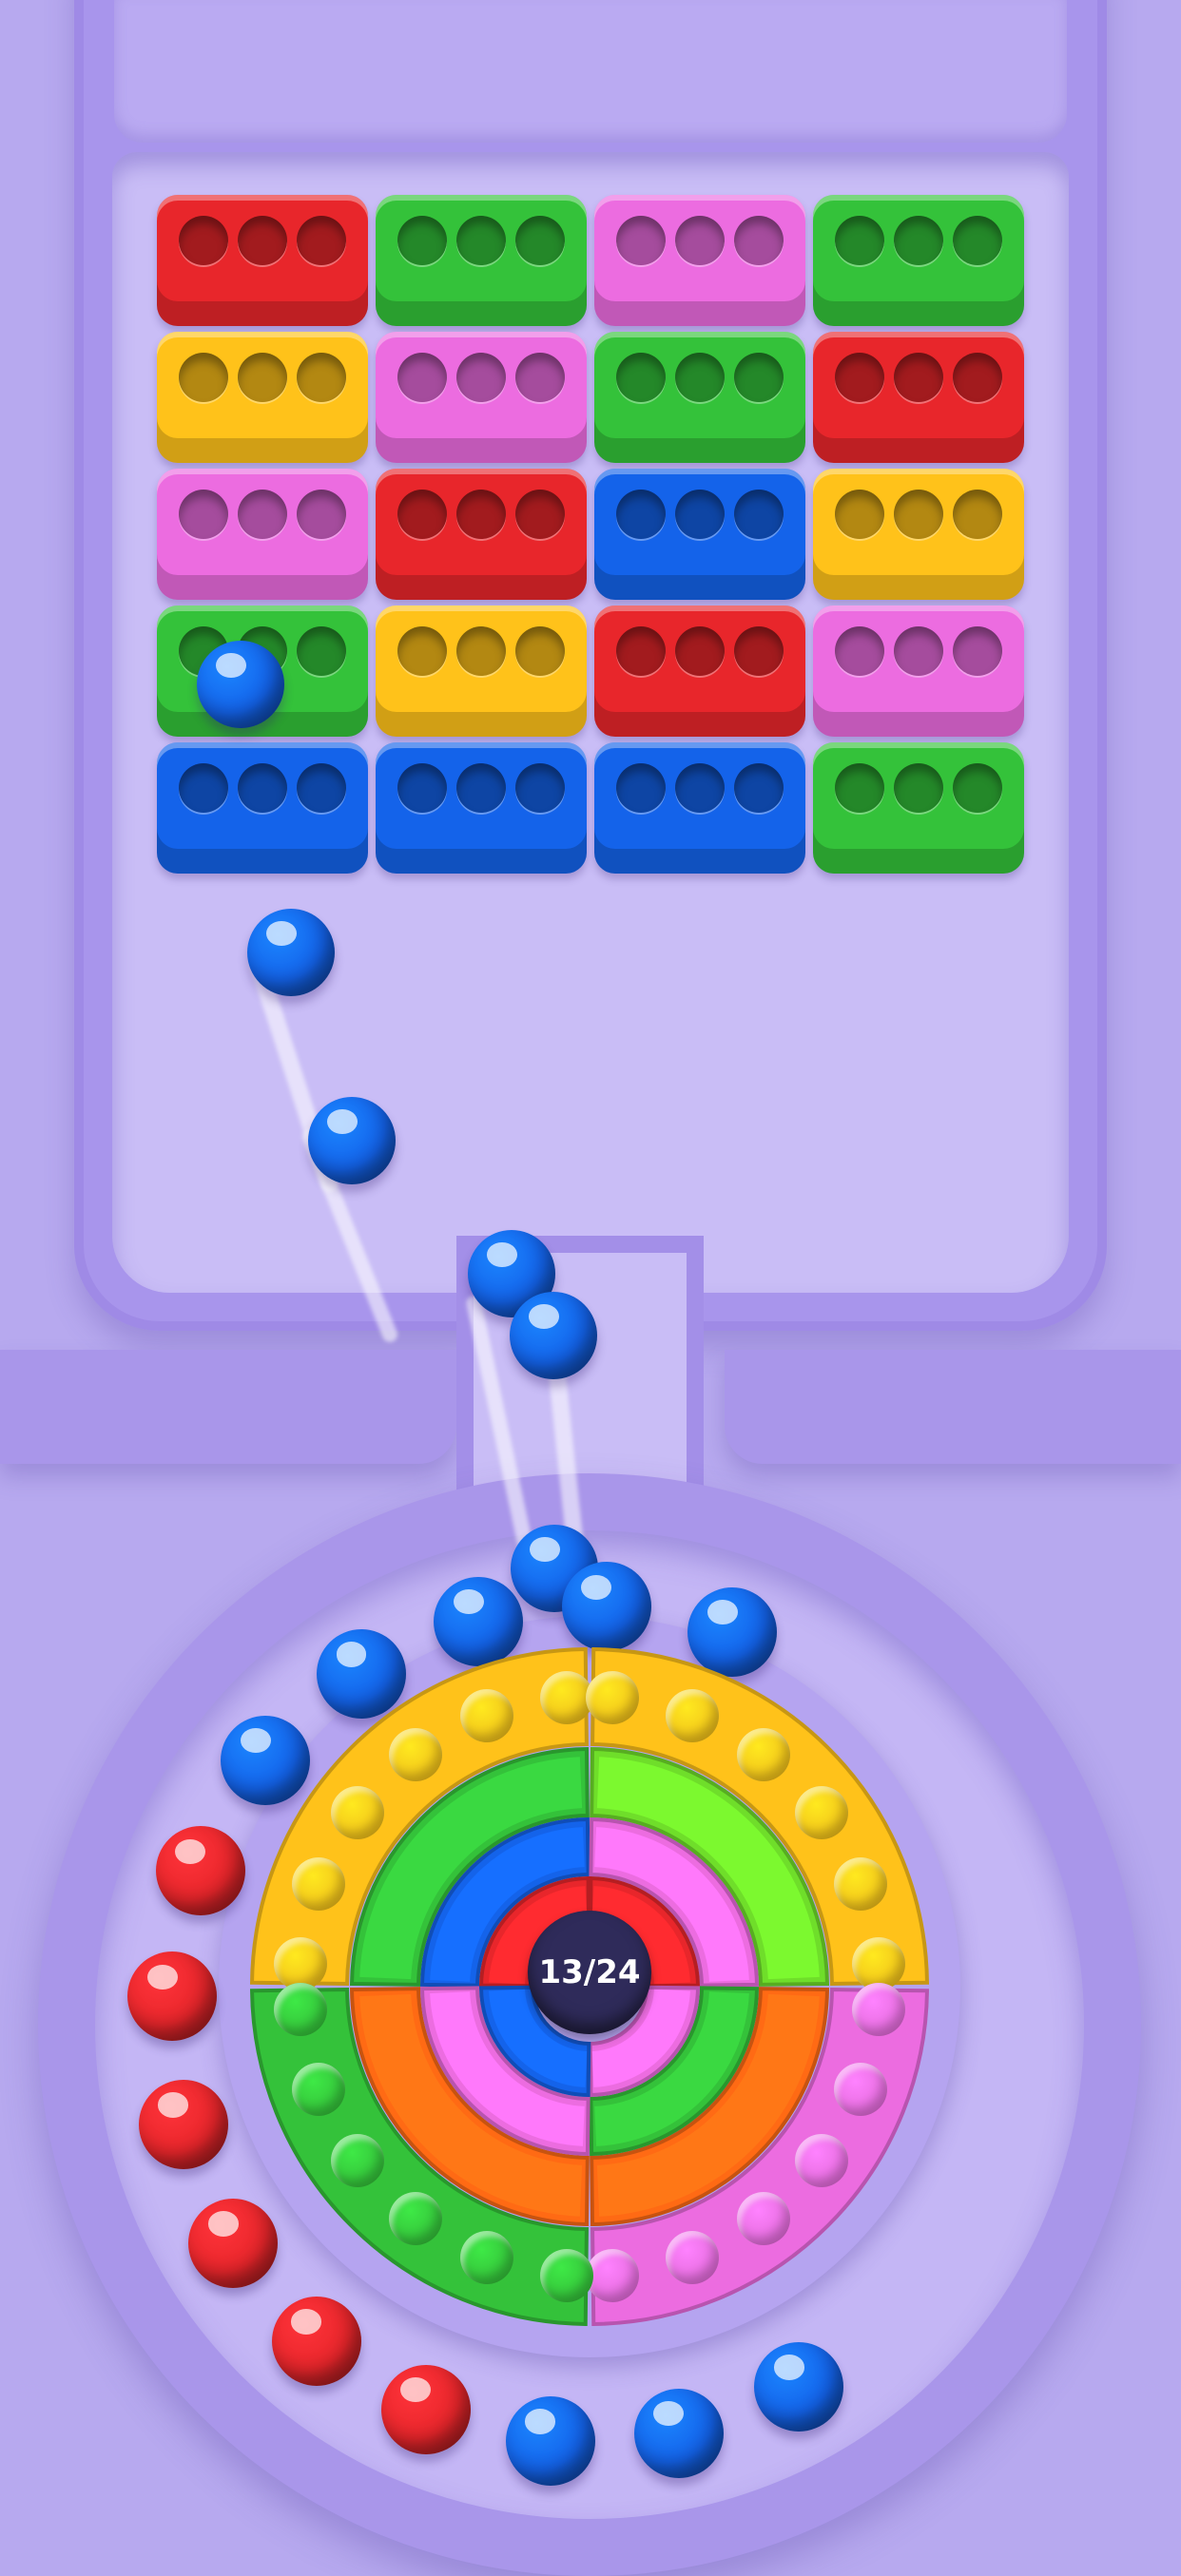  What do you see at coordinates (590, 71) in the screenshot?
I see `top-shelf` at bounding box center [590, 71].